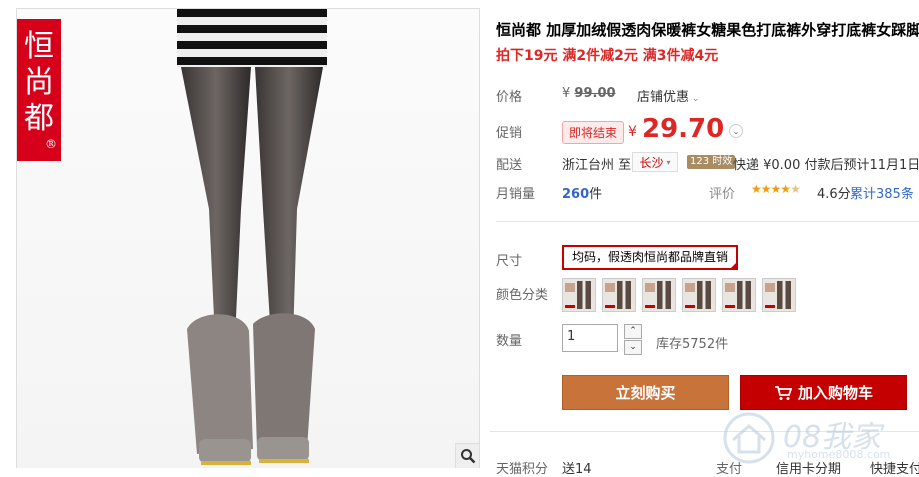  I want to click on brand-logo-char: 都, so click(39, 118).